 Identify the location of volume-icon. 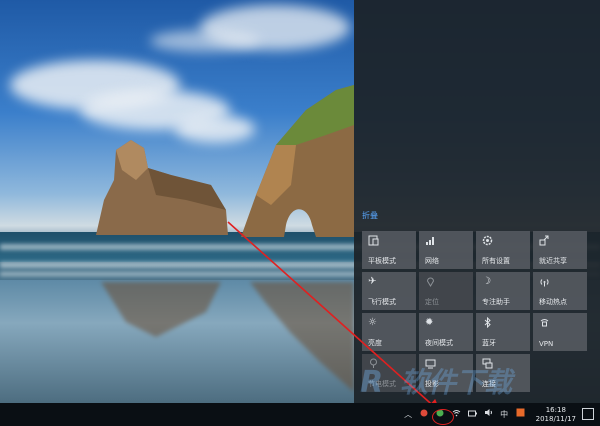
(488, 414).